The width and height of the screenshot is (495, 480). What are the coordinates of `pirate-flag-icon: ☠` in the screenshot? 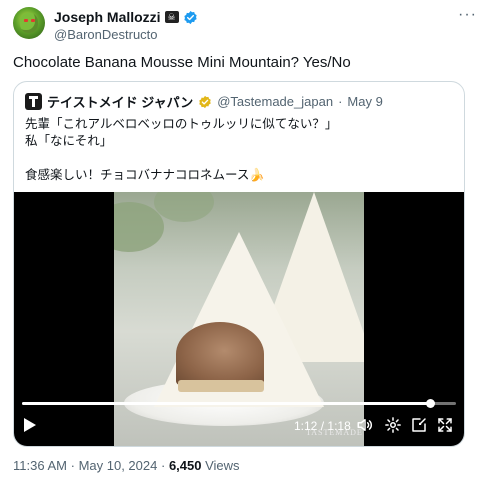 It's located at (171, 17).